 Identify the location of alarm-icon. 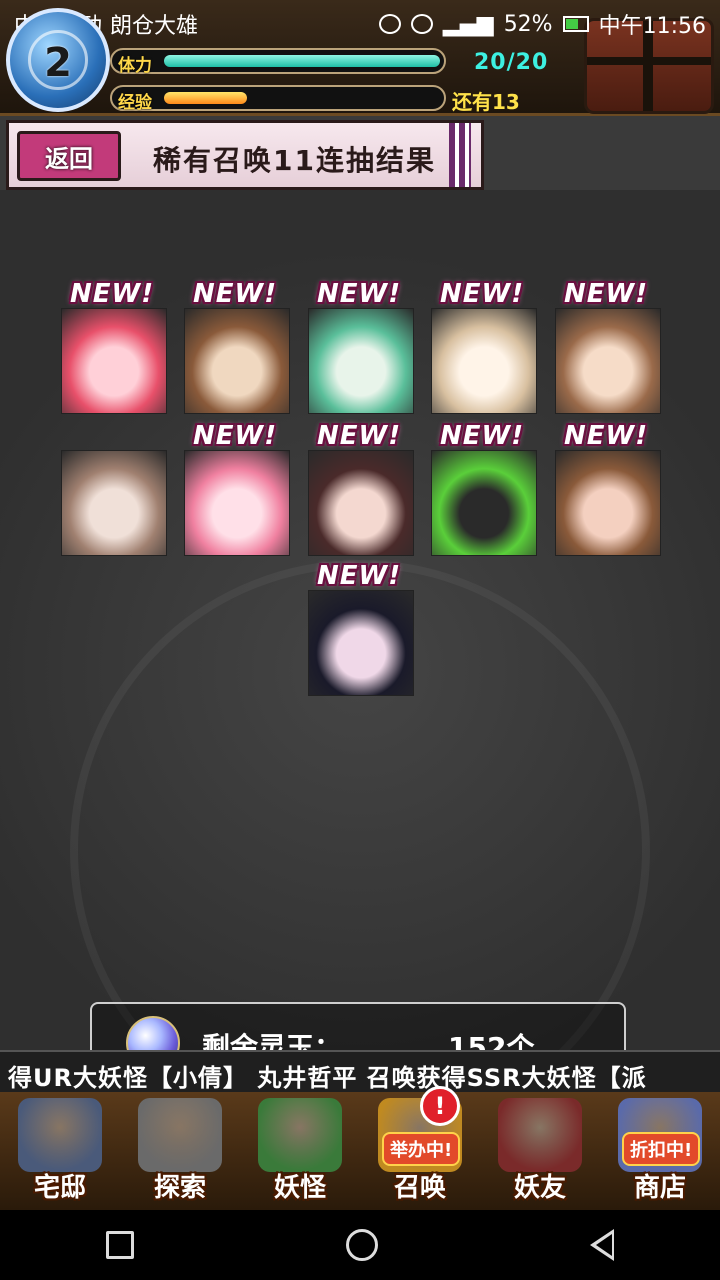
(389, 24).